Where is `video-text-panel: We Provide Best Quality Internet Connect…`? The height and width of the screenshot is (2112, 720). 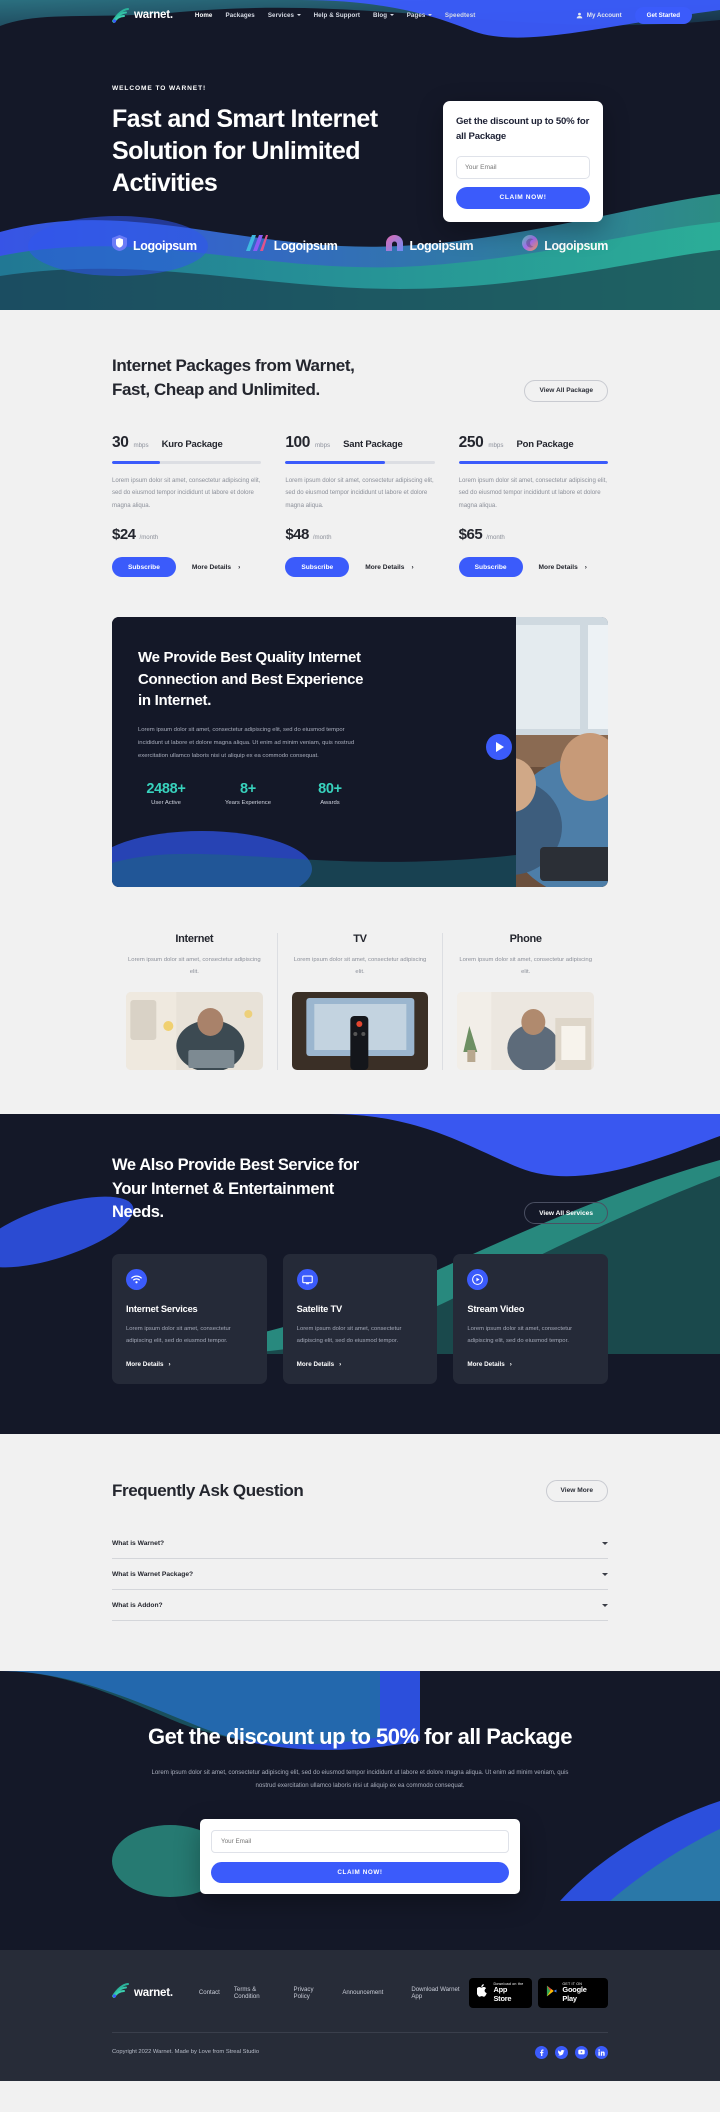 video-text-panel: We Provide Best Quality Internet Connect… is located at coordinates (314, 752).